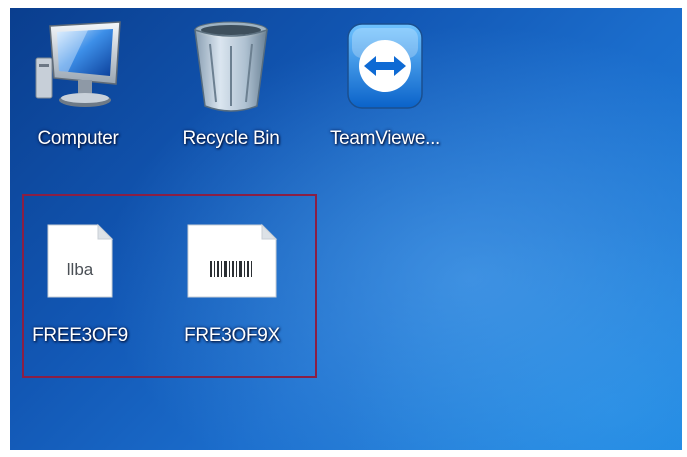 This screenshot has width=687, height=457. I want to click on font-file-icon: llba, so click(80, 260).